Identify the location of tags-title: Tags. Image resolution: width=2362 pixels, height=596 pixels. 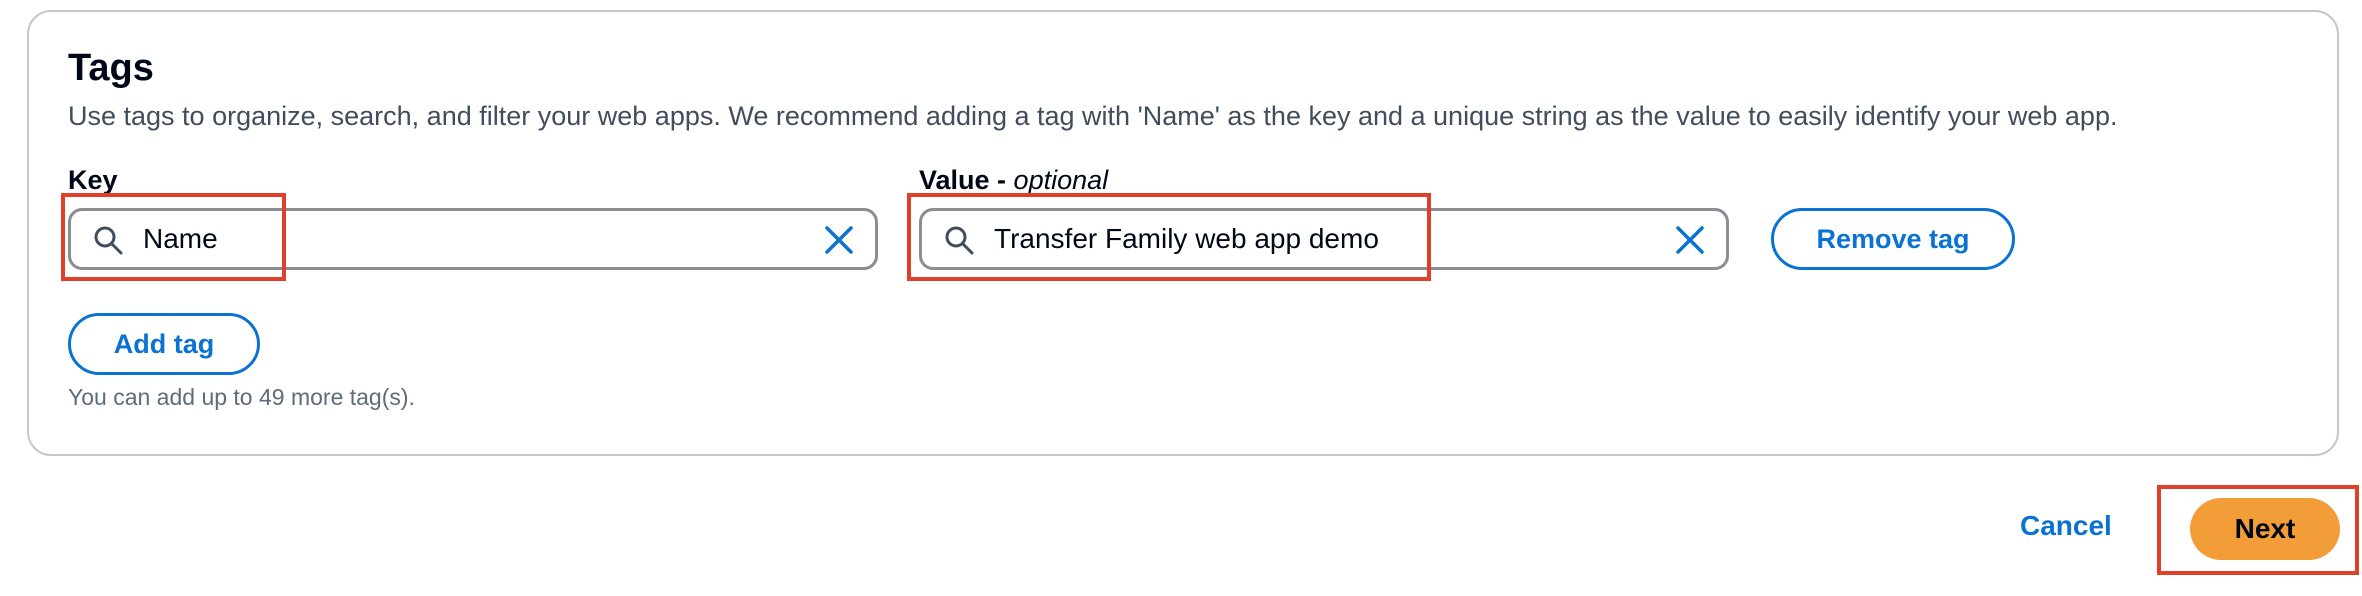
(111, 68).